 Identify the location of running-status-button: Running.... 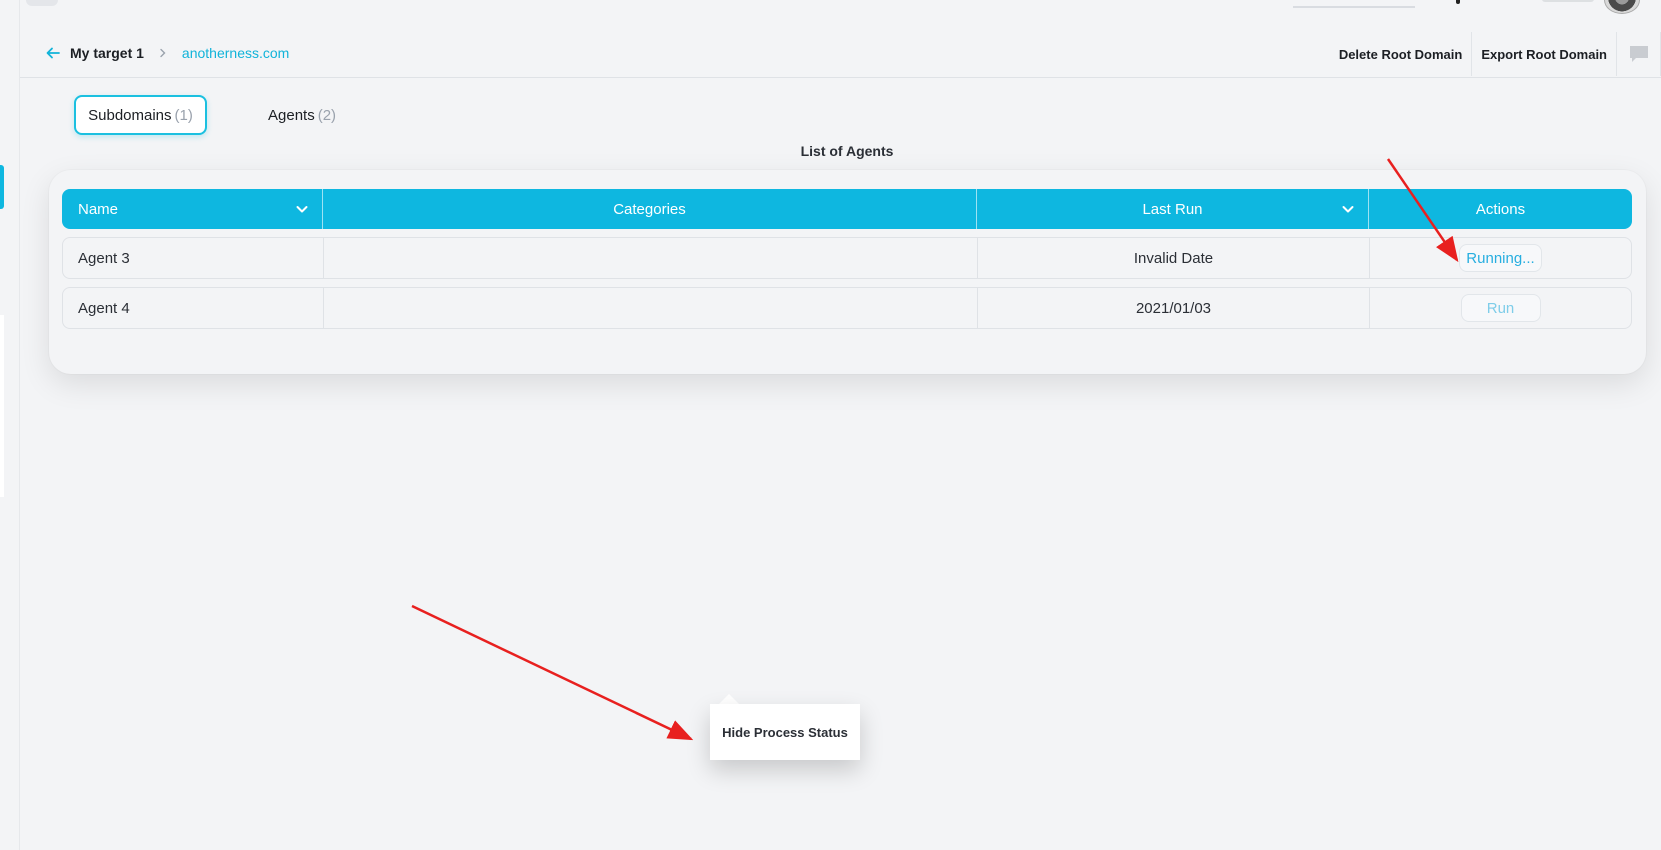
(1500, 258).